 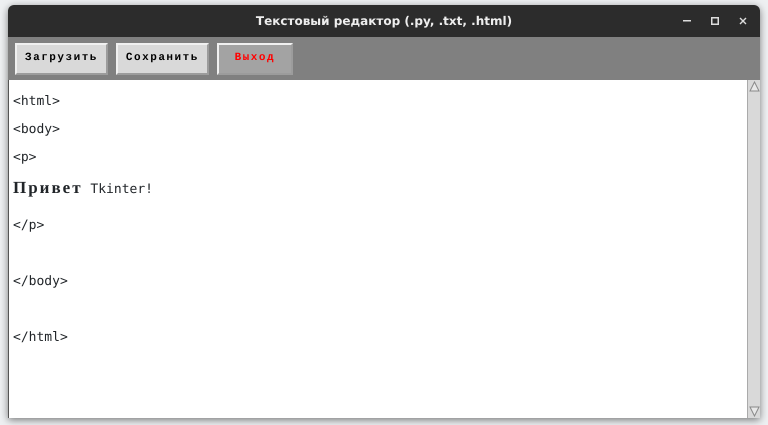 I want to click on scroll-down-icon, so click(x=754, y=411).